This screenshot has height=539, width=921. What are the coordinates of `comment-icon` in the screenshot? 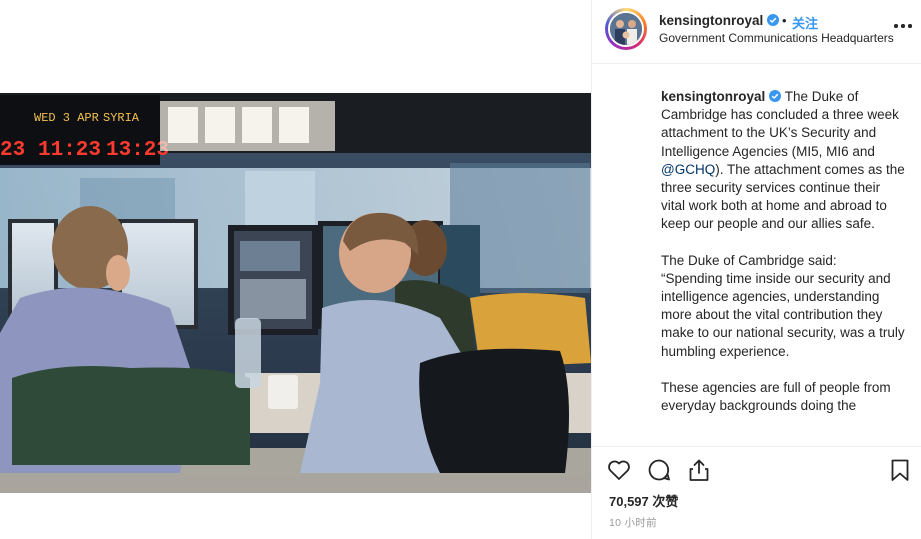 It's located at (659, 470).